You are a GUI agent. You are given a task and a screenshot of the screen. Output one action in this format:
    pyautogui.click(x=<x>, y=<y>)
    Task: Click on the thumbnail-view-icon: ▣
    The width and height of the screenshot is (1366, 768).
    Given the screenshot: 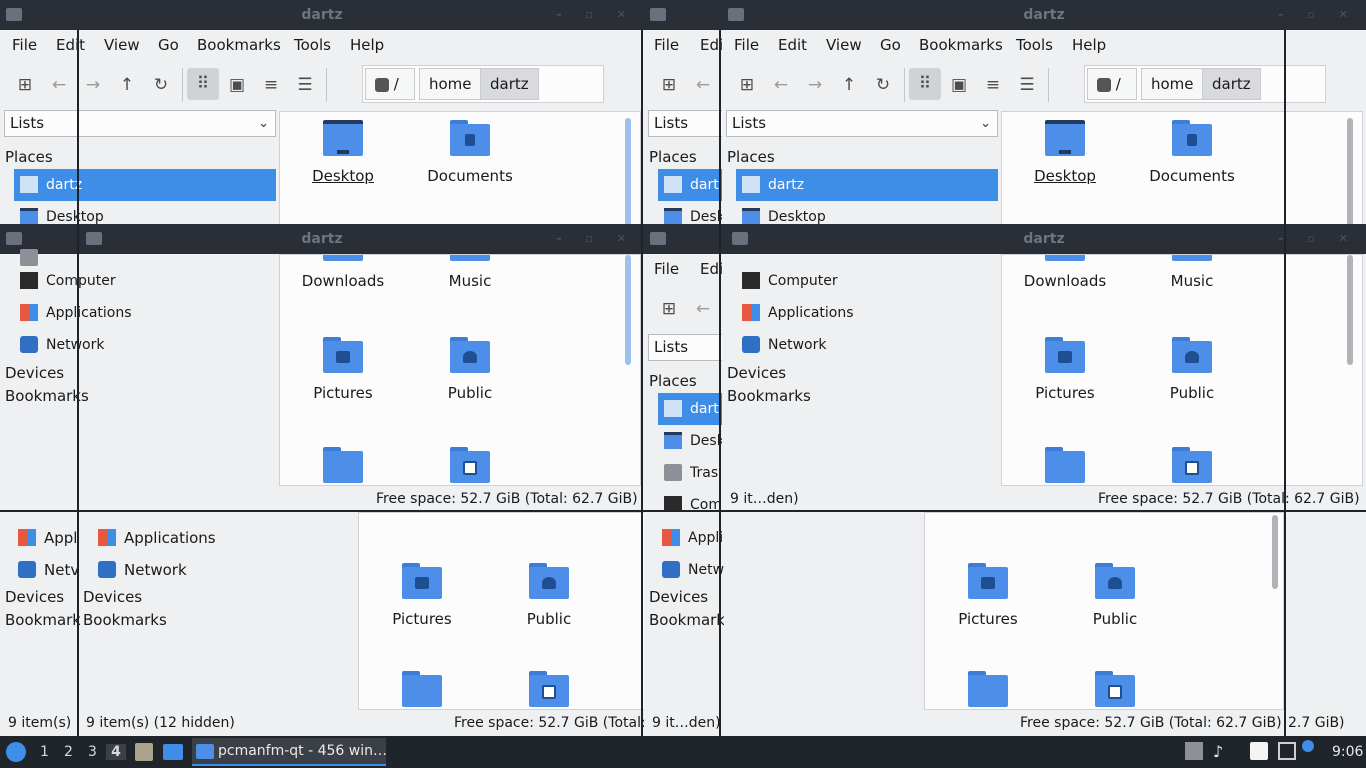 What is the action you would take?
    pyautogui.click(x=237, y=85)
    